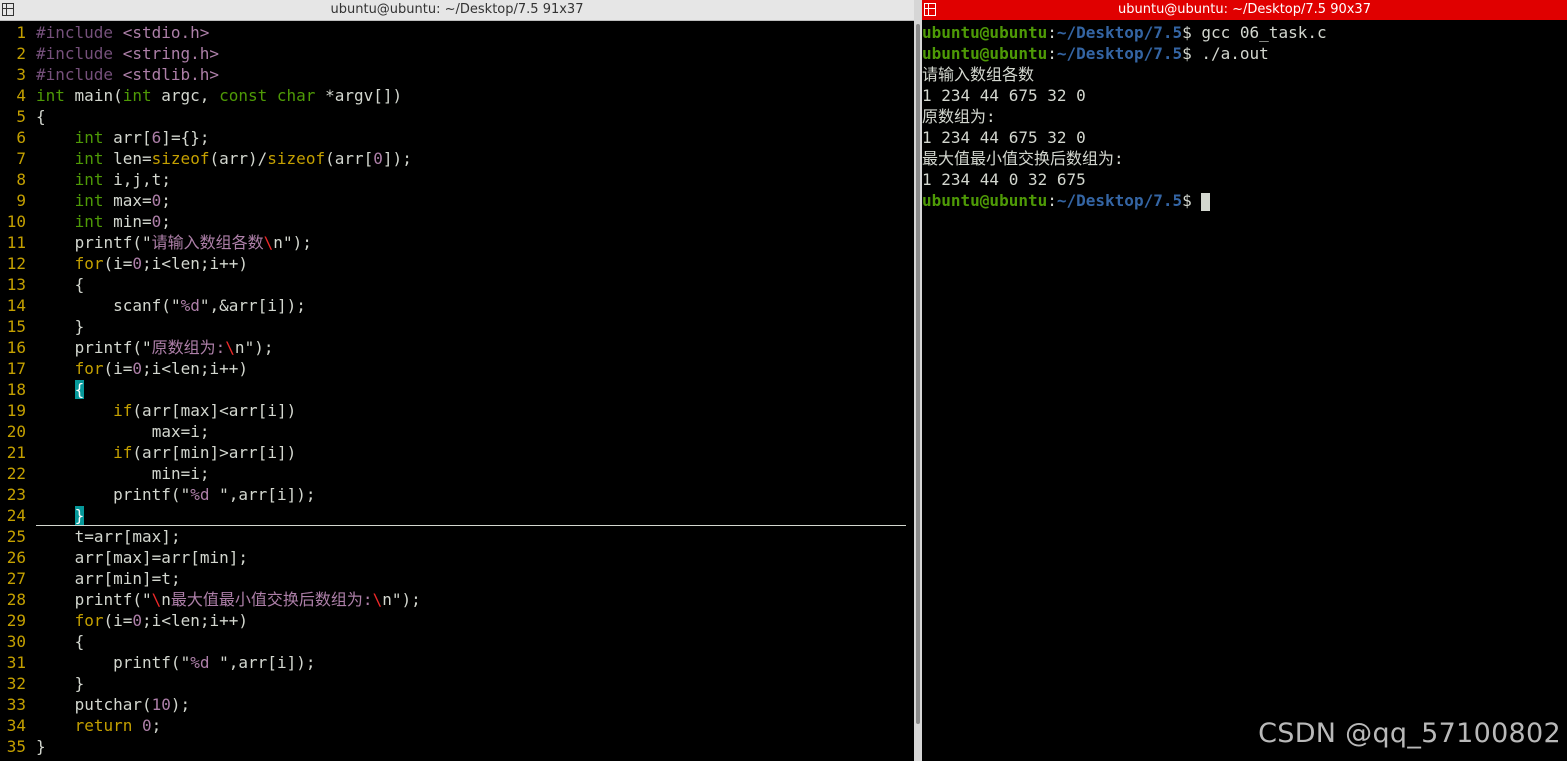  I want to click on line-number: 31, so click(16, 662).